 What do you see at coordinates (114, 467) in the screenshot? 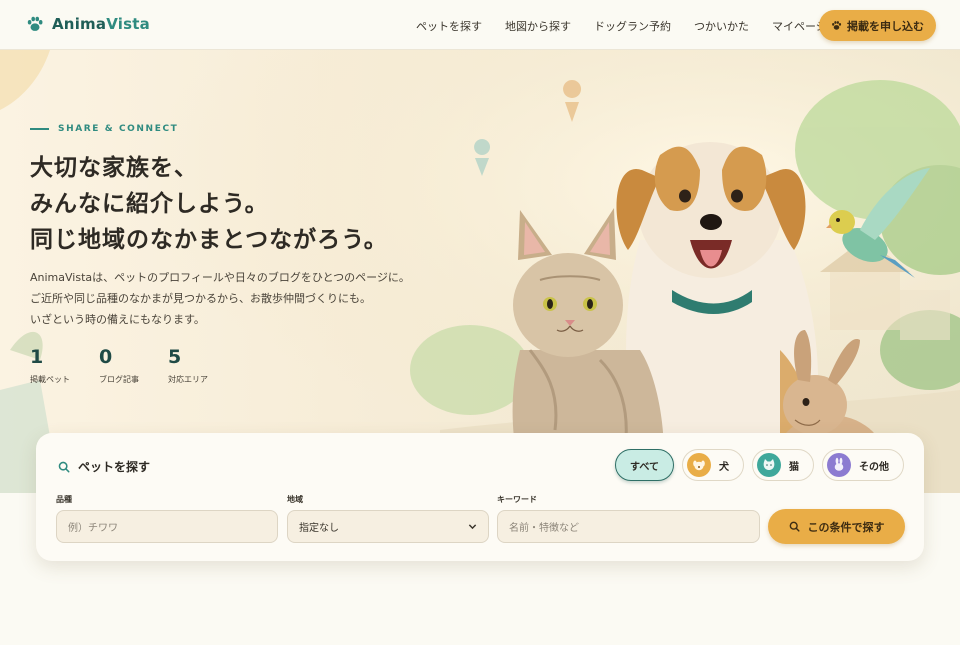
I see `search-title-text: ペットを探す` at bounding box center [114, 467].